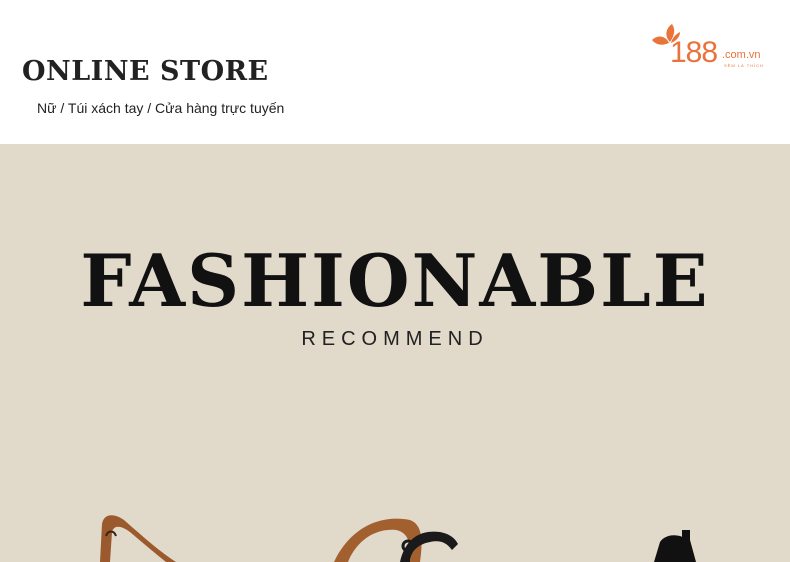 The width and height of the screenshot is (790, 562). Describe the element at coordinates (145, 71) in the screenshot. I see `store-title: ONLINE STORE` at that location.